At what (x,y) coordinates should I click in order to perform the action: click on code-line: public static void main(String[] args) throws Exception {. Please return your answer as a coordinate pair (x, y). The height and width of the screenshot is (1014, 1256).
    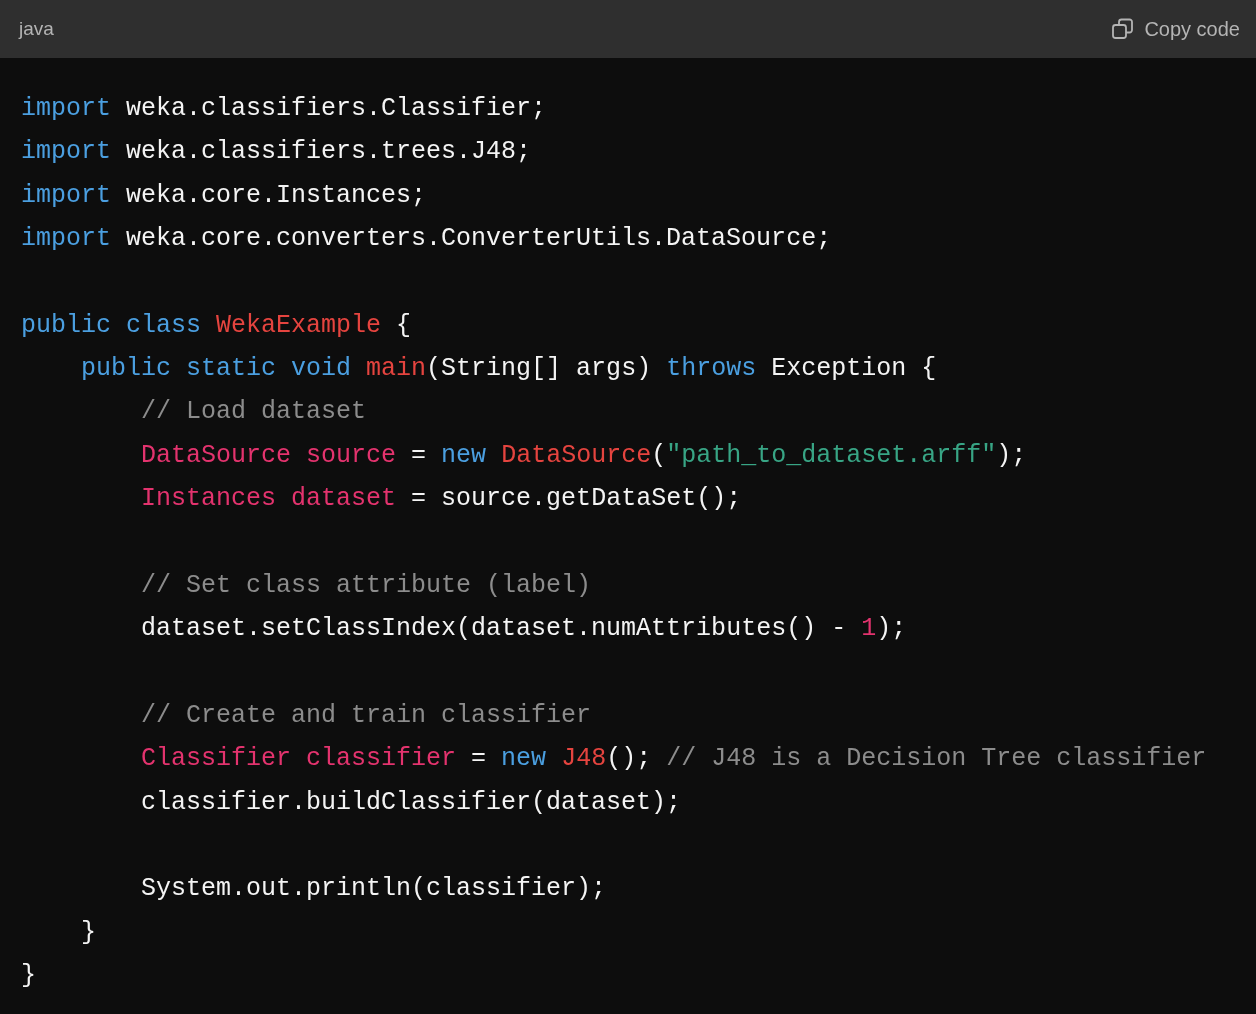
    Looking at the image, I should click on (509, 369).